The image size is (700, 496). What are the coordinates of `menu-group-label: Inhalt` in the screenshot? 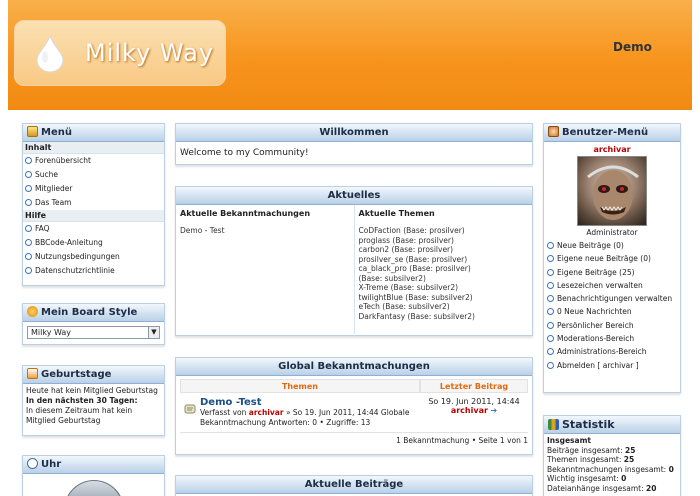 It's located at (93, 148).